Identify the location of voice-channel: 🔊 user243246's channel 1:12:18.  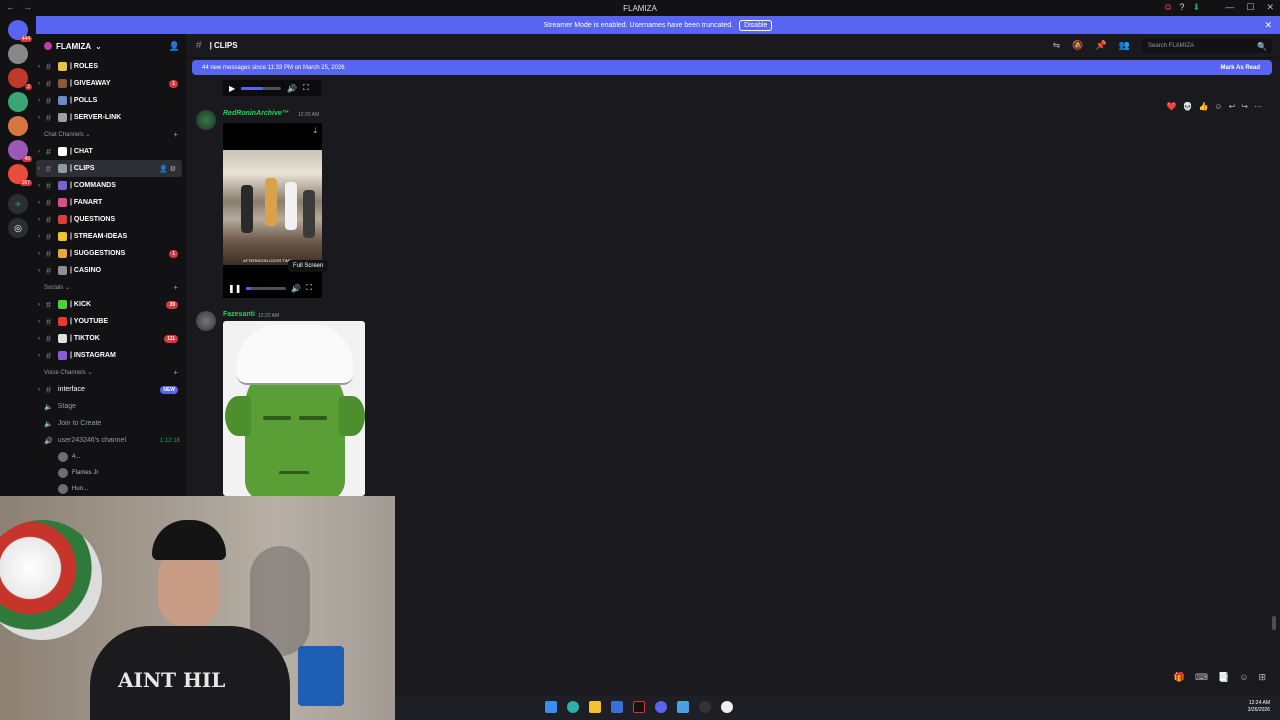
(111, 440).